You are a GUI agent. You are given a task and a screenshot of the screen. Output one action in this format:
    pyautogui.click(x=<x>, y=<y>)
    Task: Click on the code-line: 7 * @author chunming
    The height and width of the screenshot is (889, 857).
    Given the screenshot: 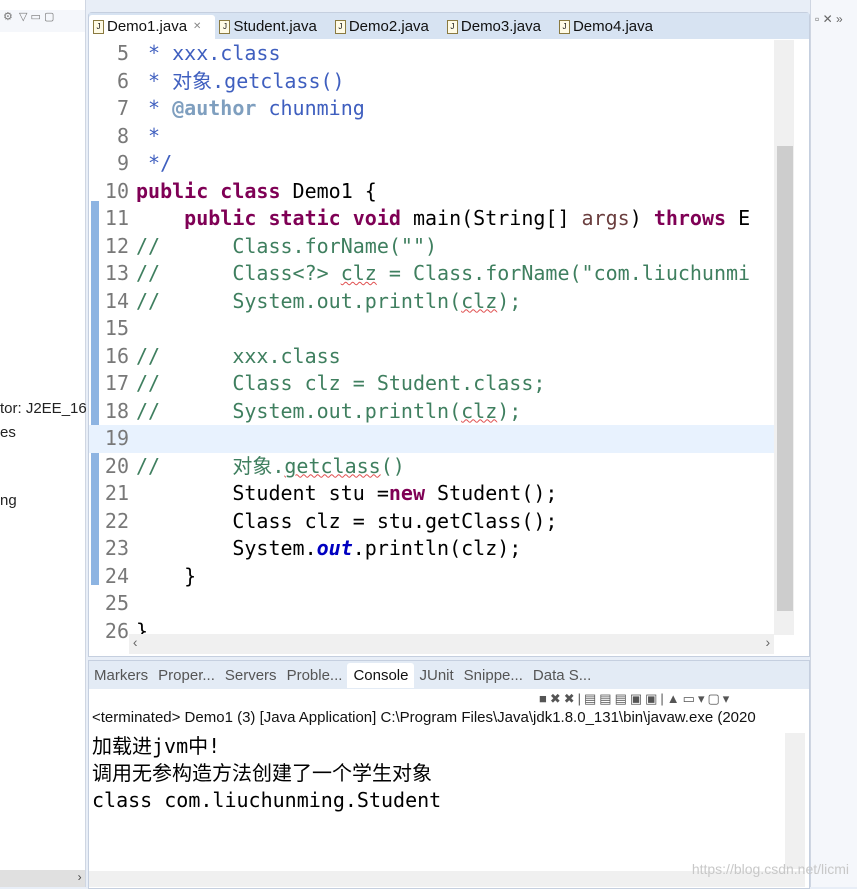 What is the action you would take?
    pyautogui.click(x=431, y=109)
    